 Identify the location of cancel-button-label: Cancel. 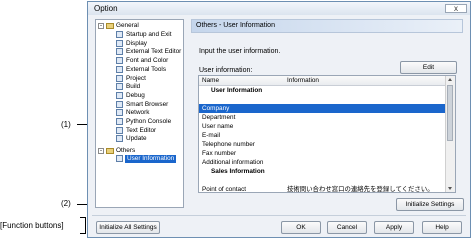
(347, 227).